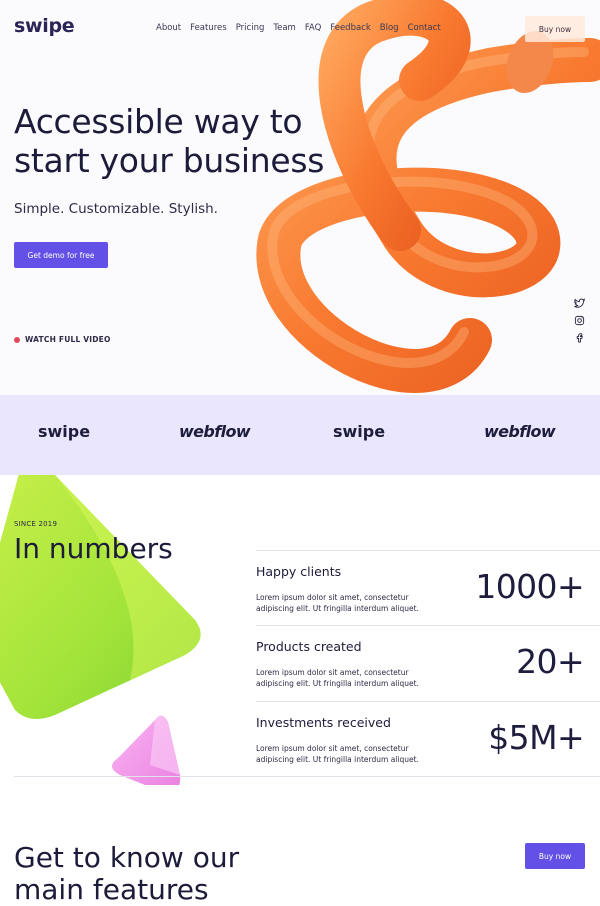 This screenshot has width=600, height=906. Describe the element at coordinates (169, 160) in the screenshot. I see `hero-title-line2: start your business` at that location.